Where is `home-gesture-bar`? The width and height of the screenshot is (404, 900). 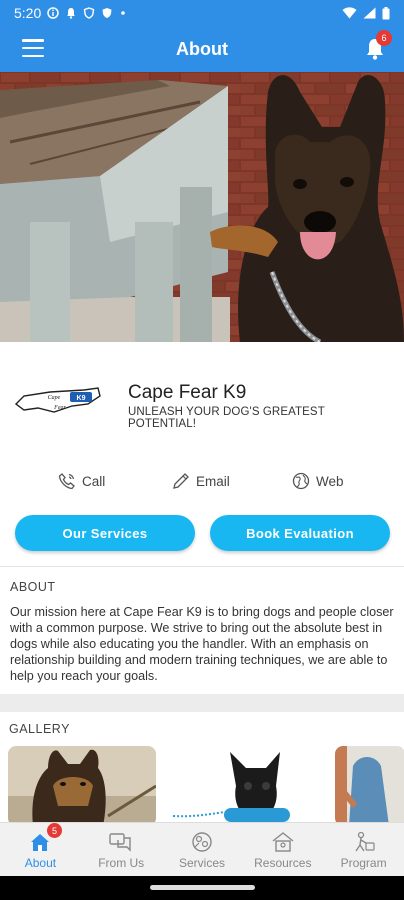 home-gesture-bar is located at coordinates (202, 887).